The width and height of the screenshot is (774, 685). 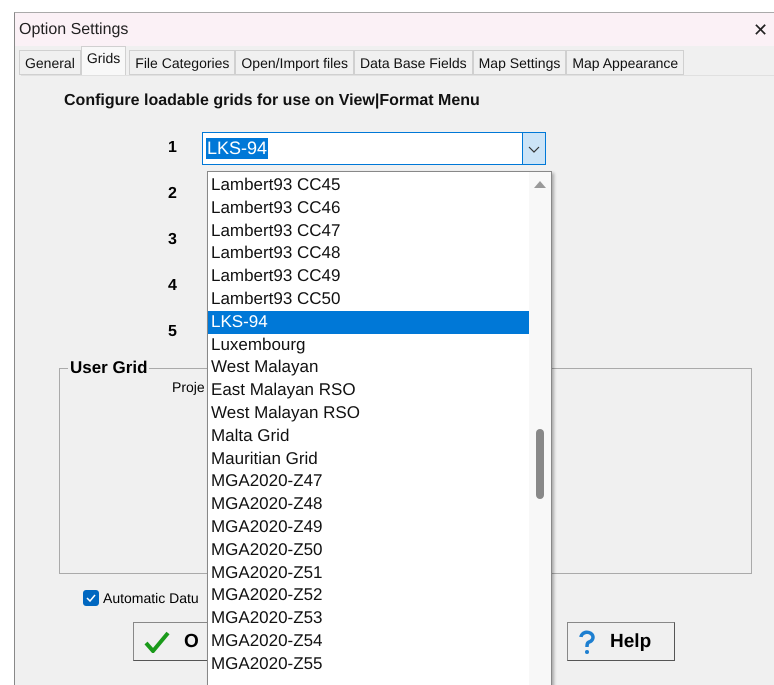 What do you see at coordinates (587, 642) in the screenshot?
I see `question-mark-icon` at bounding box center [587, 642].